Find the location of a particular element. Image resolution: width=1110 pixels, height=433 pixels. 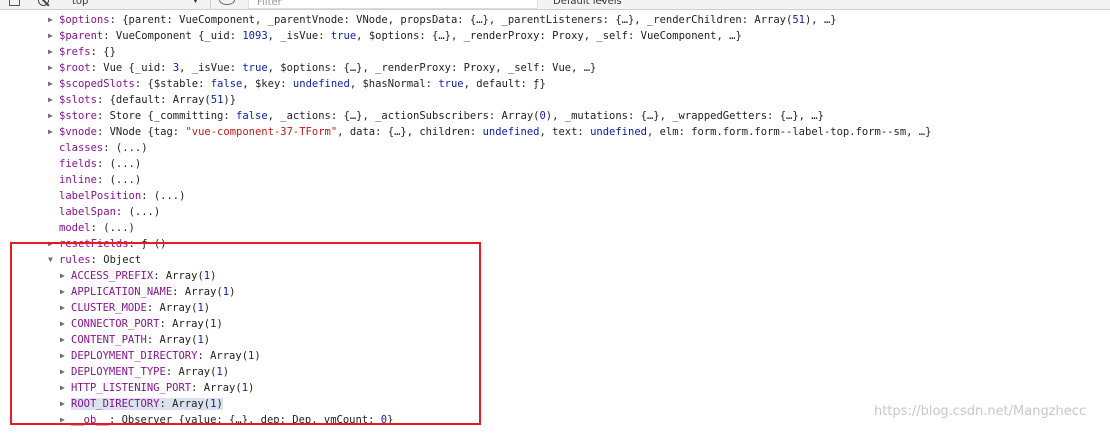

clear-console-icon is located at coordinates (43, 3).